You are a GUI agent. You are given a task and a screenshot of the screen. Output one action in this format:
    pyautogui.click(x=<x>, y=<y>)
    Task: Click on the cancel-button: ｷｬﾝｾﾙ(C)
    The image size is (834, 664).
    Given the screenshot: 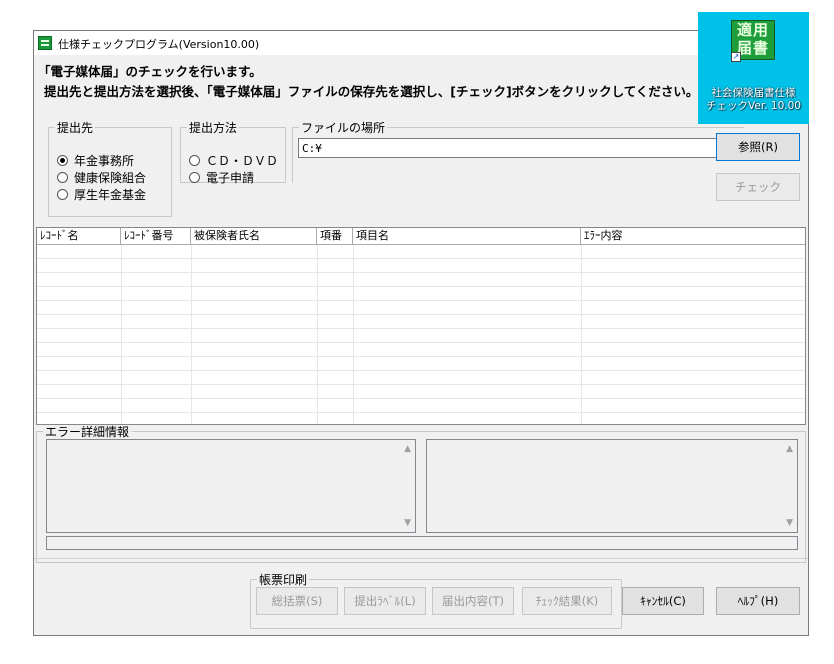 What is the action you would take?
    pyautogui.click(x=663, y=601)
    